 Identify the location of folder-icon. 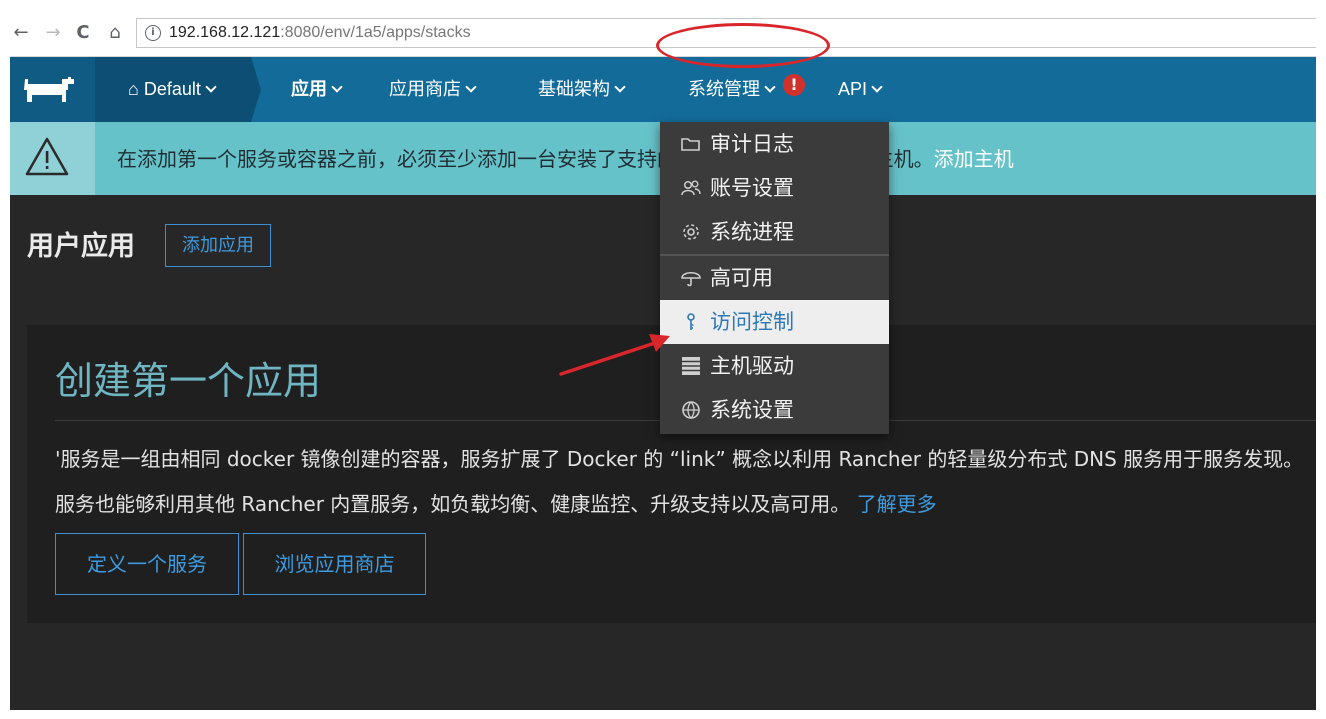
(690, 144).